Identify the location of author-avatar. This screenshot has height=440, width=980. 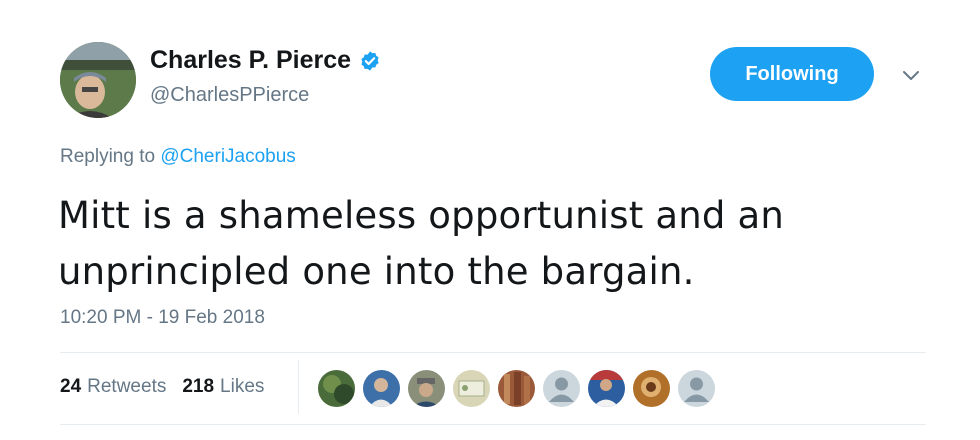
(98, 80).